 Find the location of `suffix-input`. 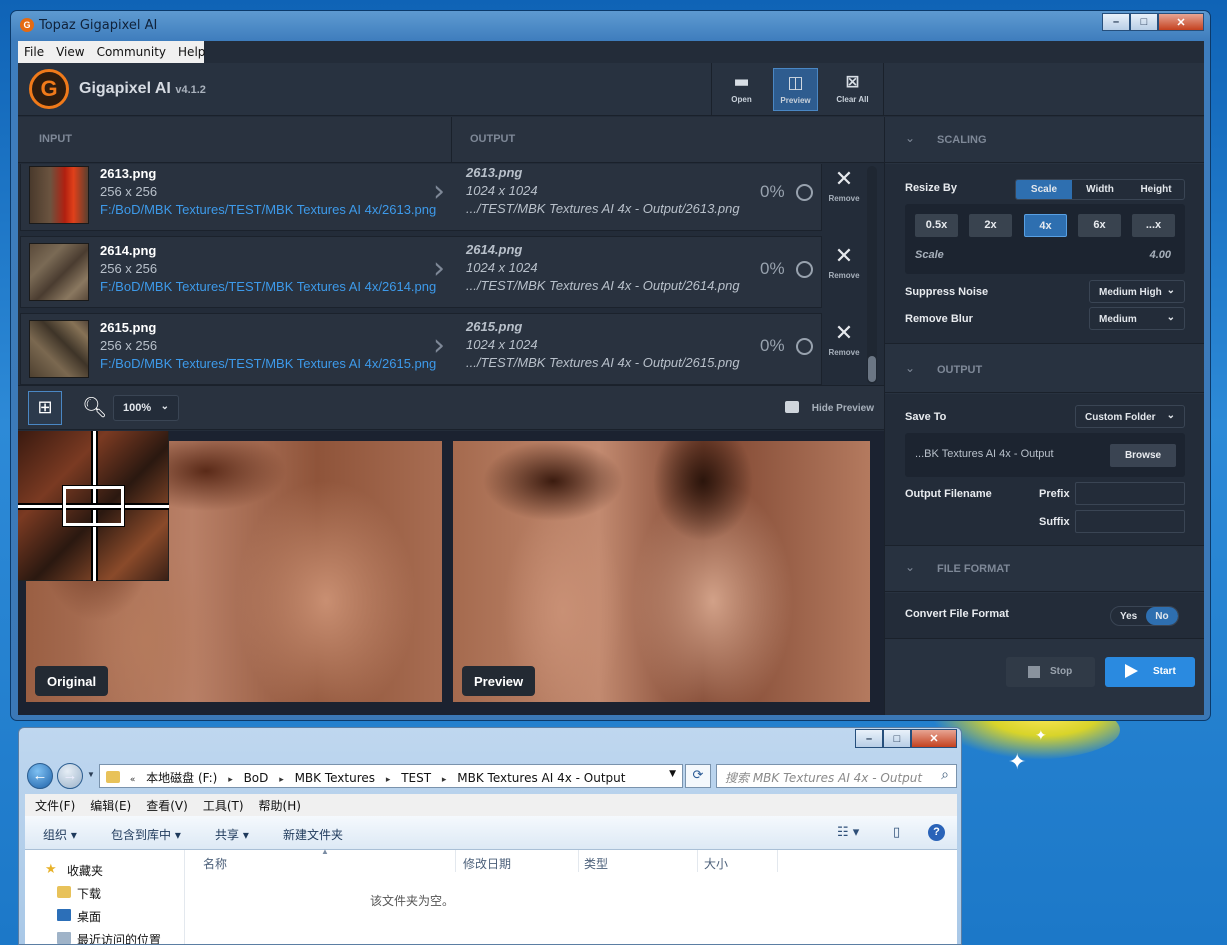

suffix-input is located at coordinates (1130, 521).